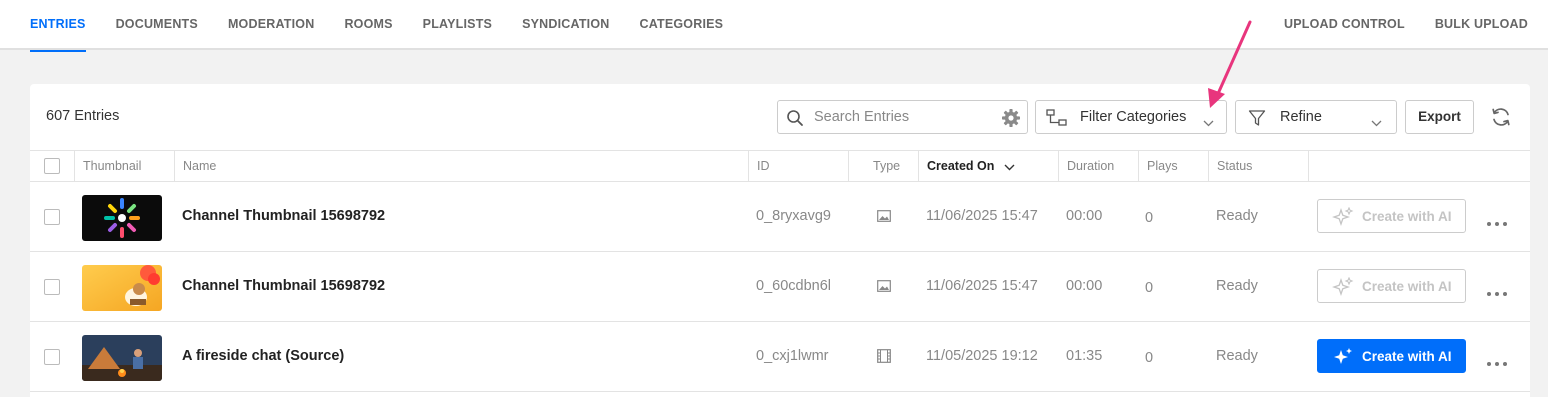  What do you see at coordinates (1230, 66) in the screenshot?
I see `annotation-arrow-icon` at bounding box center [1230, 66].